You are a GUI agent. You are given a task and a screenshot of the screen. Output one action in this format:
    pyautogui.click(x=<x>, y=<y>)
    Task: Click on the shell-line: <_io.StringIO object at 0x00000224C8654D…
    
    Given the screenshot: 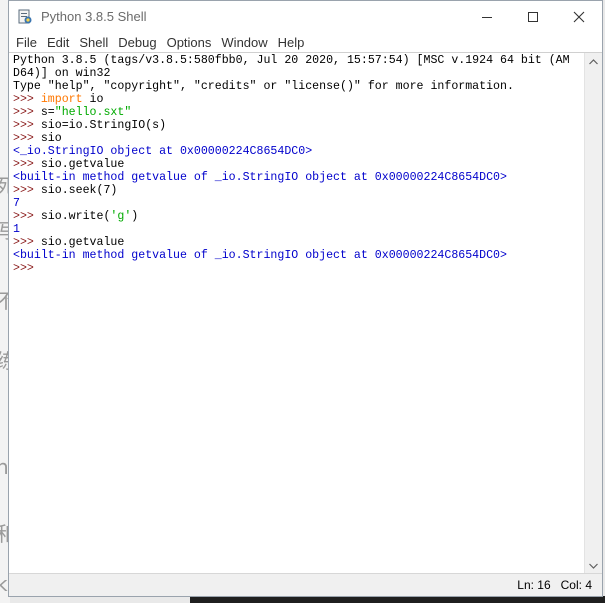 What is the action you would take?
    pyautogui.click(x=298, y=151)
    